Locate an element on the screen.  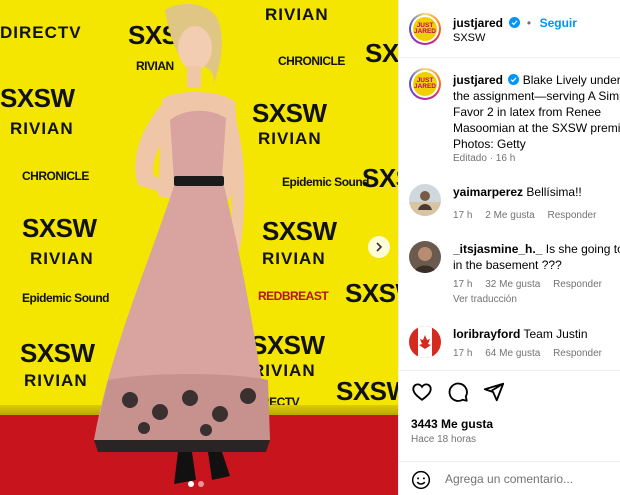
carousel-dot-active is located at coordinates (191, 484).